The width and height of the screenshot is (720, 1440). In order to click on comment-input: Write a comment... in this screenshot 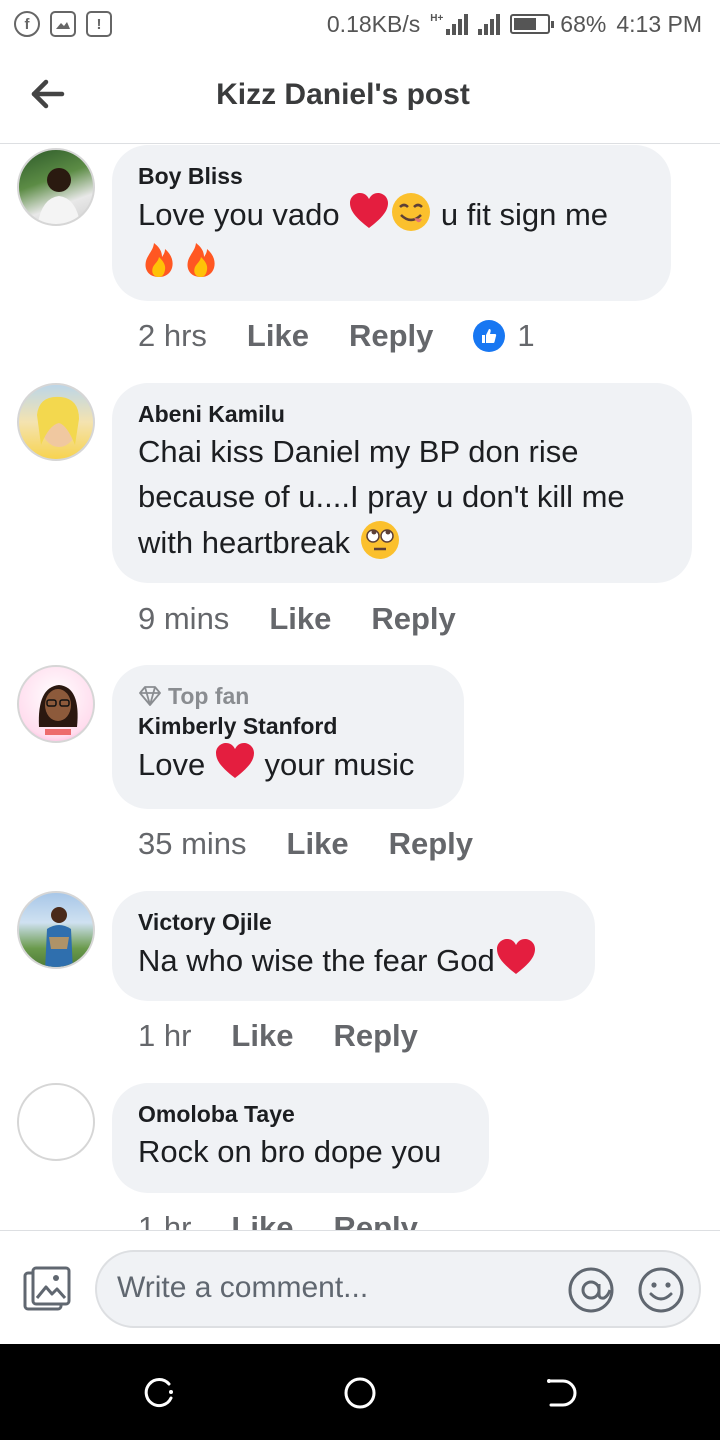, I will do `click(398, 1289)`.